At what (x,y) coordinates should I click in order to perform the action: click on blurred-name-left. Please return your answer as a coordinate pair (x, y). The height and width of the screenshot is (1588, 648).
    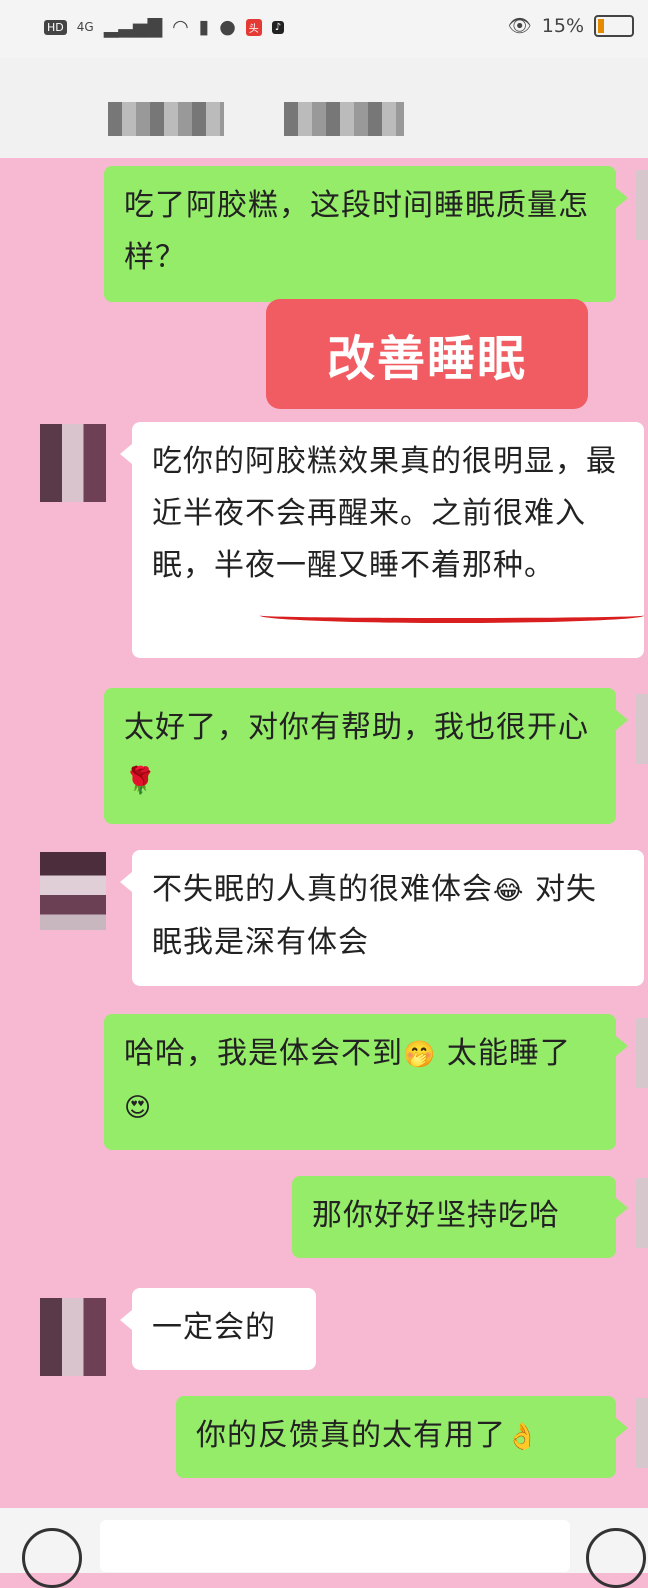
    Looking at the image, I should click on (166, 119).